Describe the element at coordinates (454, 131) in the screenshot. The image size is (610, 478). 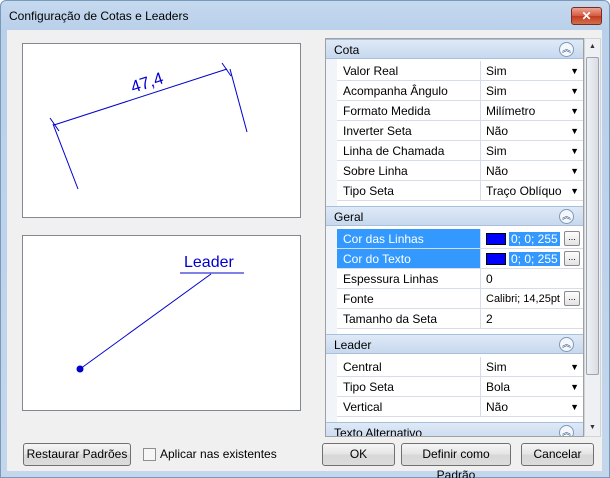
I see `property-row: Inverter Seta Não ▼` at that location.